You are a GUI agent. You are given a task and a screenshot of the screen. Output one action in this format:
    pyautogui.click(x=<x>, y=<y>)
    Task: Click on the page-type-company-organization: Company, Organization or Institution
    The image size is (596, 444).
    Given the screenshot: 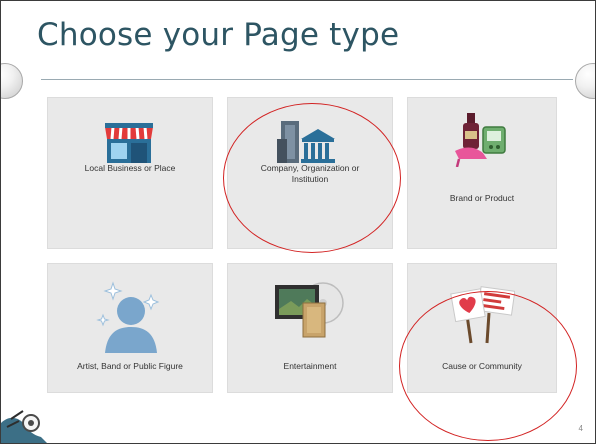 What is the action you would take?
    pyautogui.click(x=310, y=173)
    